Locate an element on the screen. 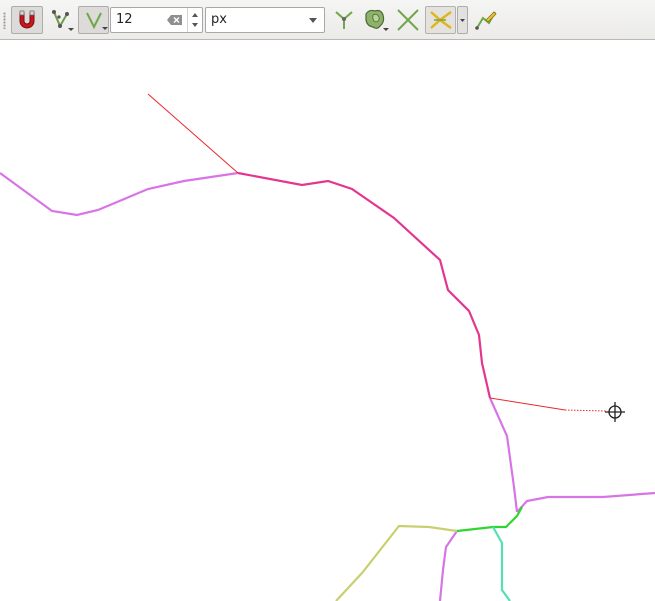 The image size is (655, 601). road-green is located at coordinates (489, 519).